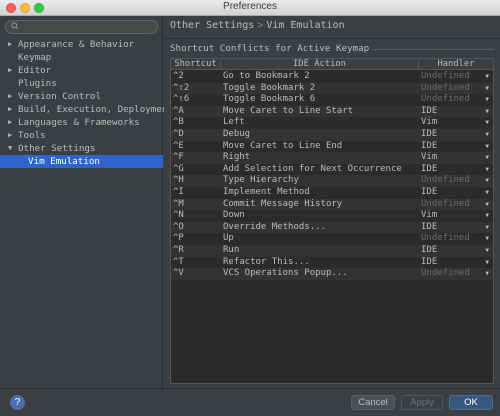 The height and width of the screenshot is (416, 500). I want to click on handler-value: Vim, so click(429, 215).